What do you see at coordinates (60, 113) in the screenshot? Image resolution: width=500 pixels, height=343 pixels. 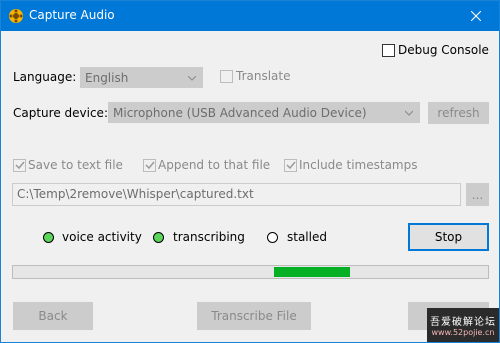 I see `capture-device-label: Capture device:` at bounding box center [60, 113].